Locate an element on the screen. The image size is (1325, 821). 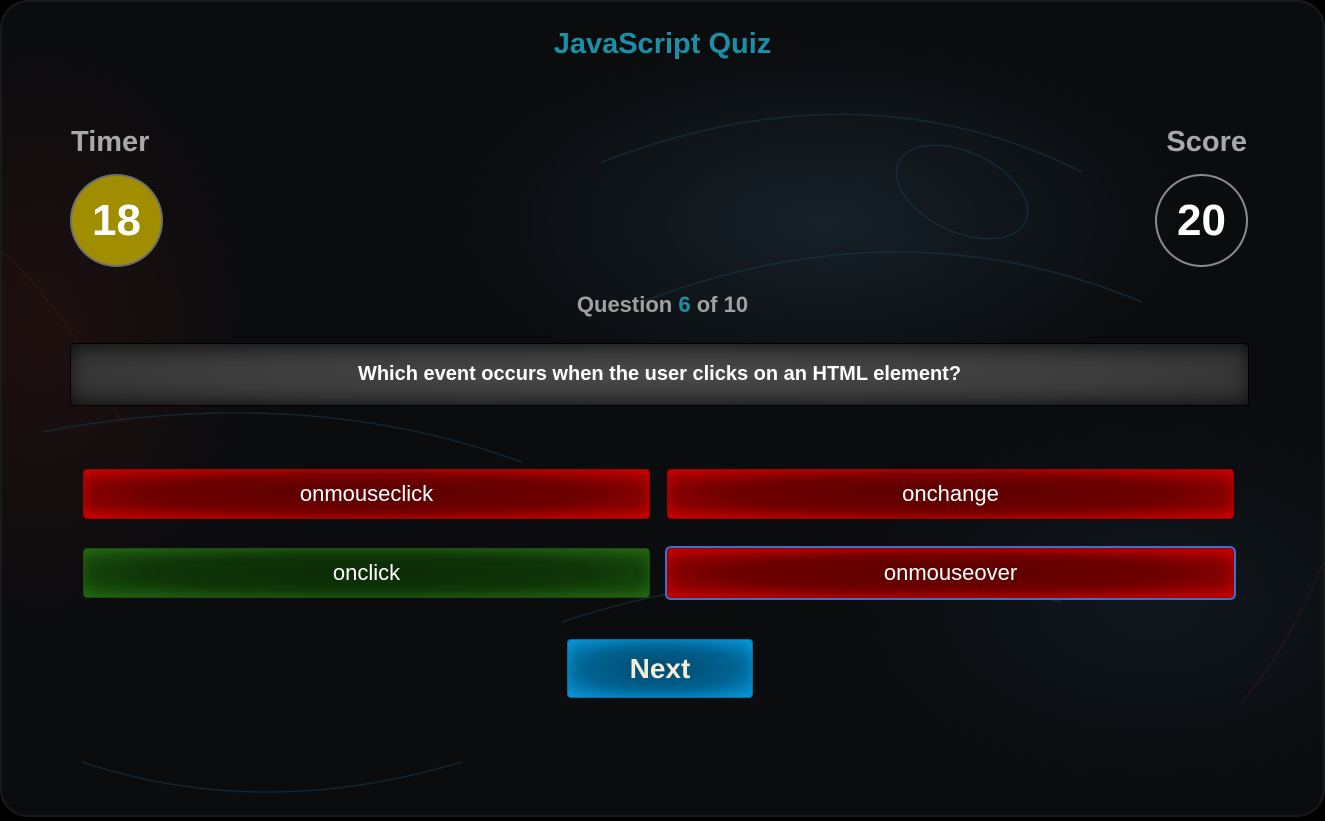
next-button: Next is located at coordinates (660, 668).